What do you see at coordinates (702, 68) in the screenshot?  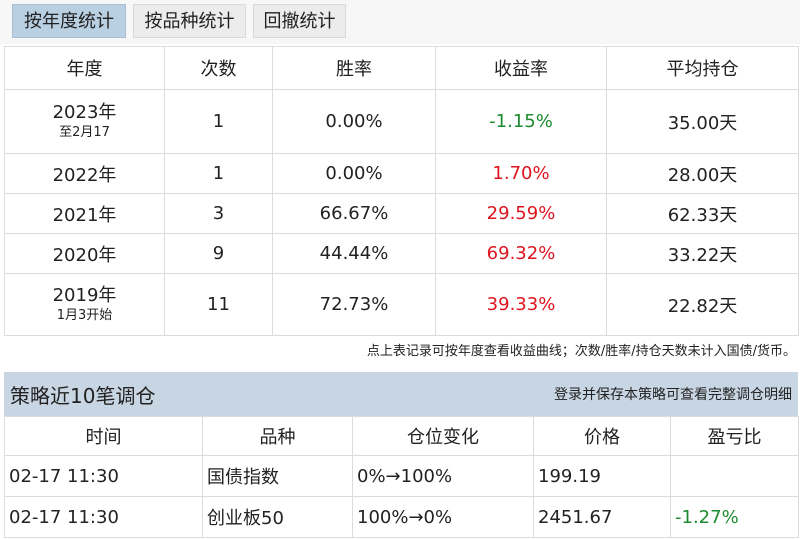 I see `header-avg-hold: 平均持仓` at bounding box center [702, 68].